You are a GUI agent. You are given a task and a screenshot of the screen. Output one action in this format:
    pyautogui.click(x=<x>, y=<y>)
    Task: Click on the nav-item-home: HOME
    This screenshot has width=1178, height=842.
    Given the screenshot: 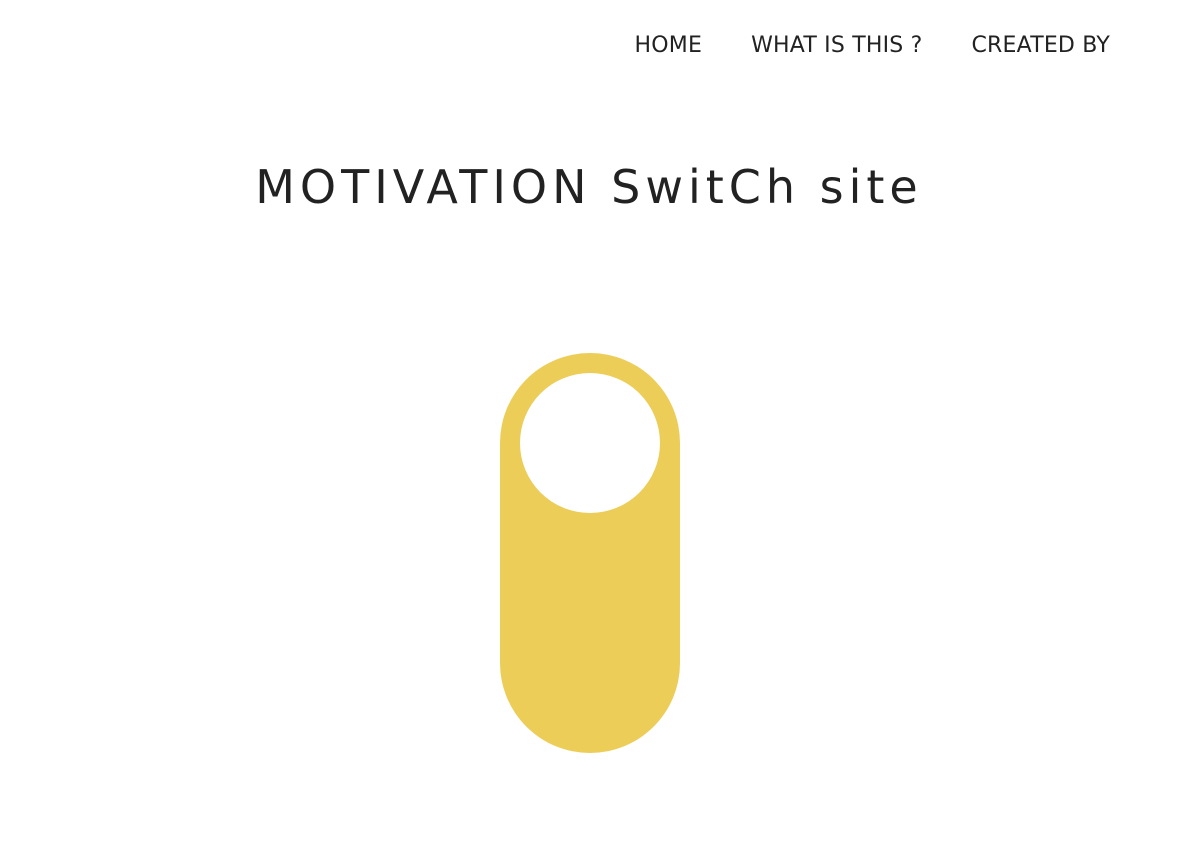 What is the action you would take?
    pyautogui.click(x=669, y=46)
    